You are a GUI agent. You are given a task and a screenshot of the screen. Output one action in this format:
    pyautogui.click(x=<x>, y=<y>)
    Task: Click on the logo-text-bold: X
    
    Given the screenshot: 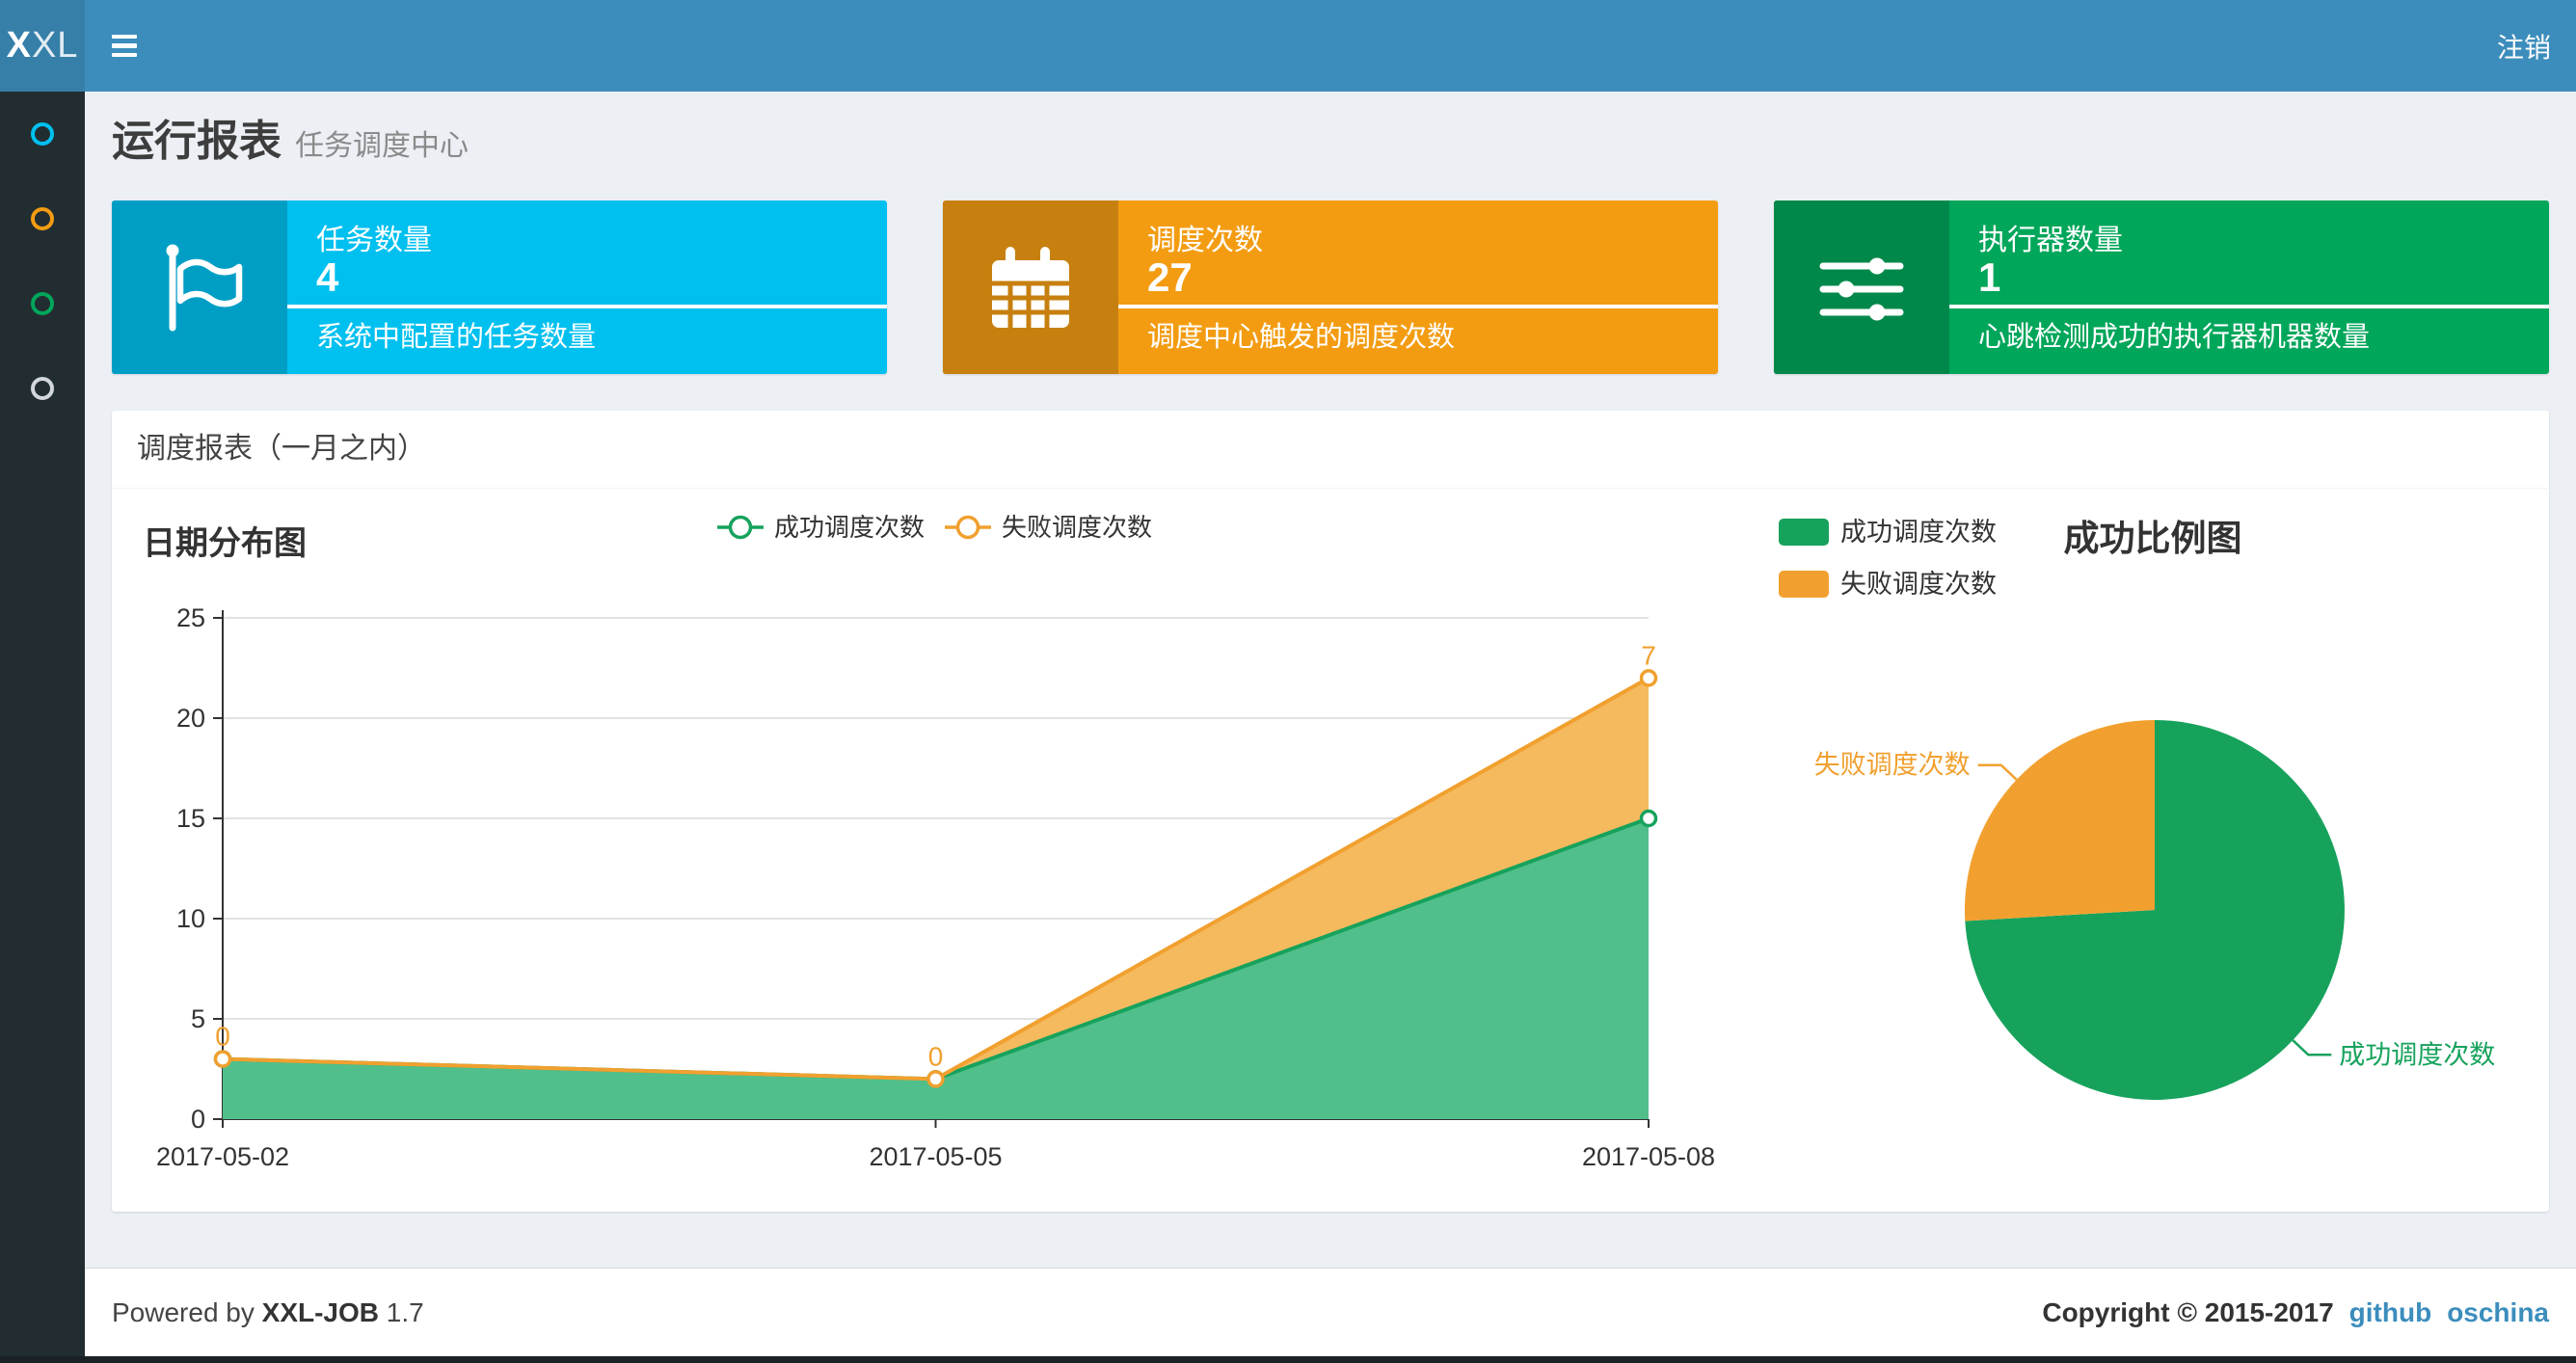 What is the action you would take?
    pyautogui.click(x=19, y=45)
    